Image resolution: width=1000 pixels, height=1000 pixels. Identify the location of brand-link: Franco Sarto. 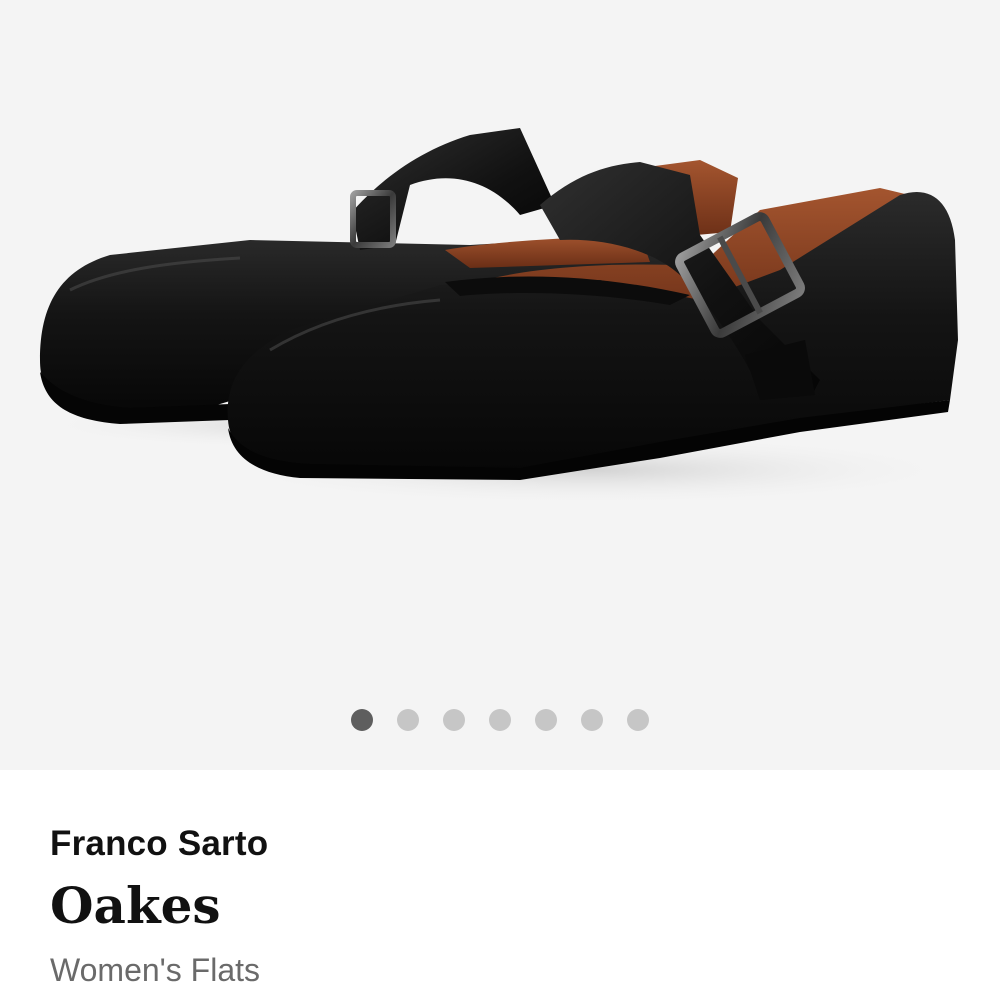
(159, 844).